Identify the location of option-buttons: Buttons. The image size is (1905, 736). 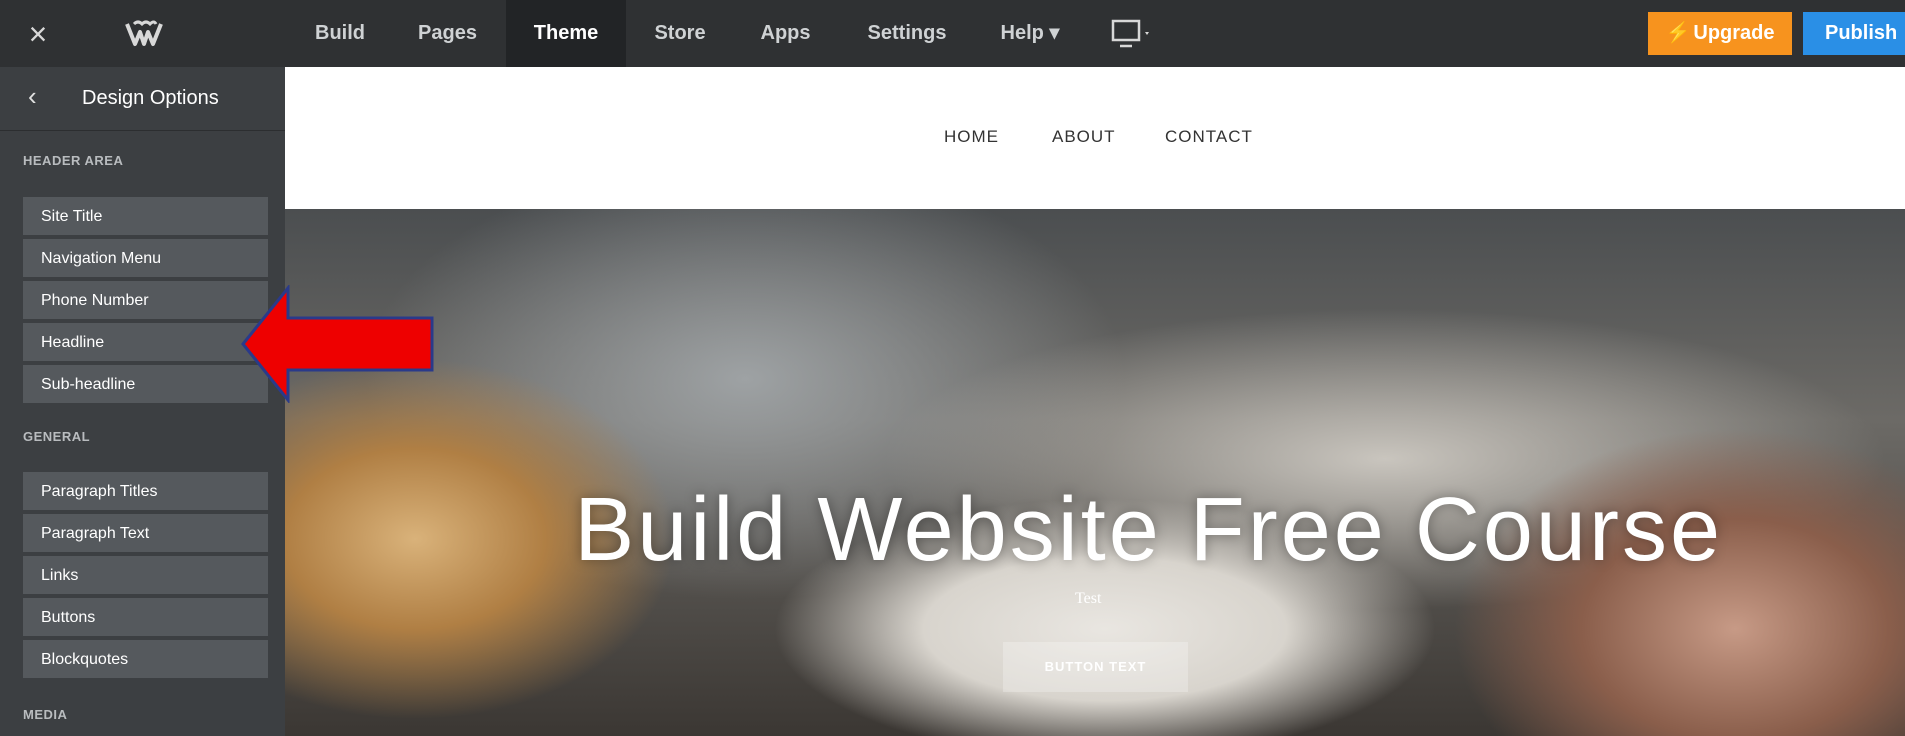
(145, 618).